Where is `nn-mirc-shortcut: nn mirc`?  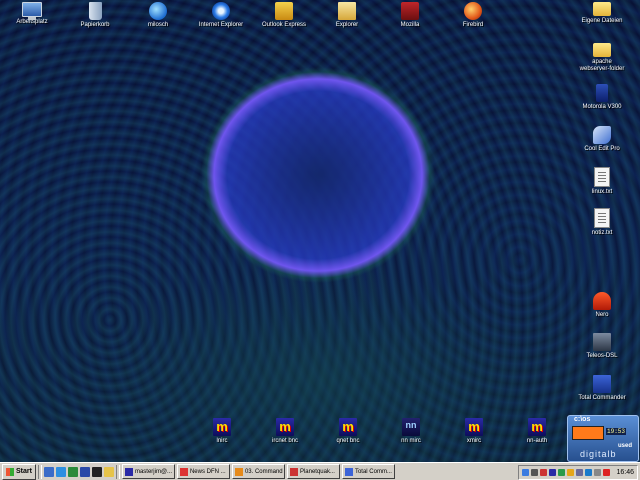
nn-mirc-shortcut: nn mirc is located at coordinates (411, 431).